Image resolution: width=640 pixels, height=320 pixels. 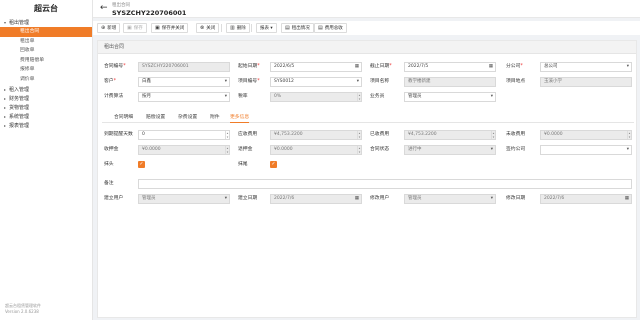 I want to click on ceil-label: 抹尾, so click(x=243, y=164).